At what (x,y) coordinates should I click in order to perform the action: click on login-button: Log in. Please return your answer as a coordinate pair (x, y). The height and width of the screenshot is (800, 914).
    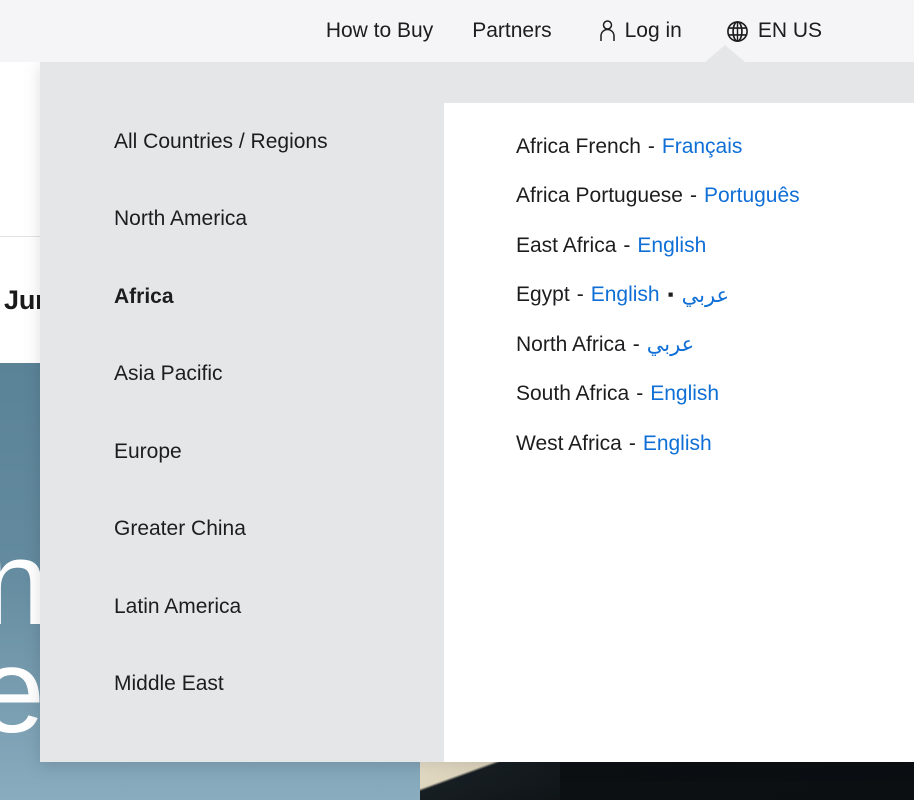
    Looking at the image, I should click on (640, 31).